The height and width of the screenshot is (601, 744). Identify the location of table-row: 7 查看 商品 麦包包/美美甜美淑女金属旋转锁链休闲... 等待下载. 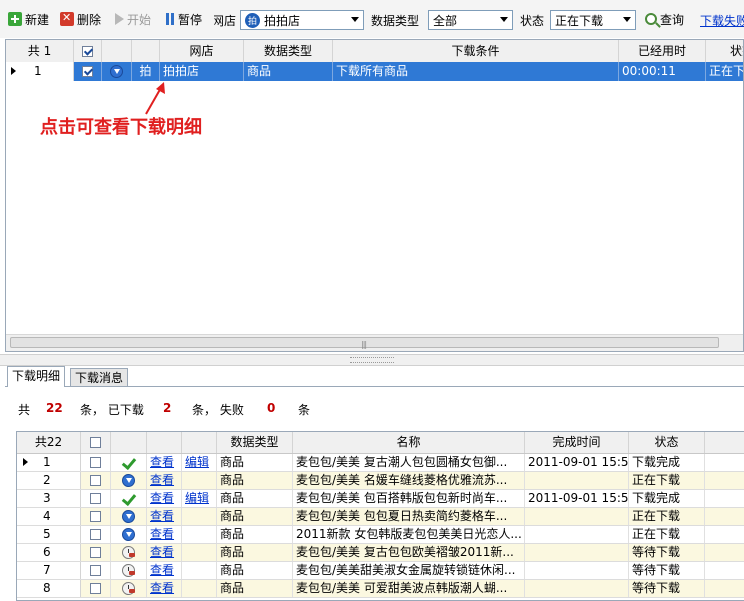
(380, 571).